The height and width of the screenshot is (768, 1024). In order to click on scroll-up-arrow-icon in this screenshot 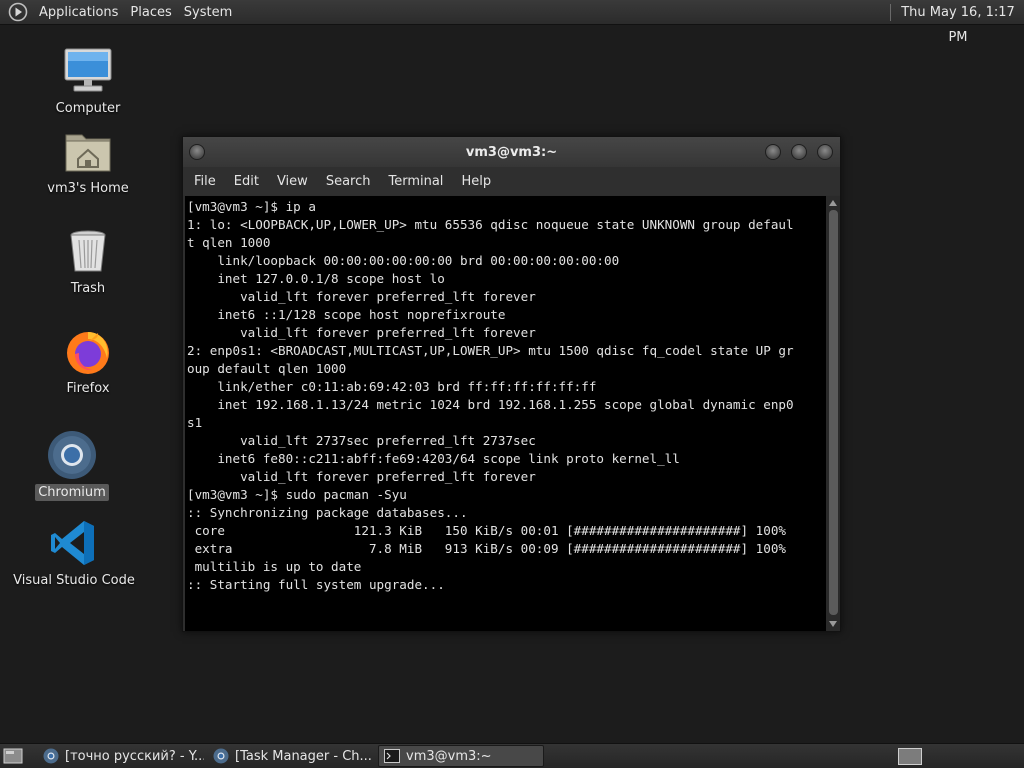, I will do `click(833, 203)`.